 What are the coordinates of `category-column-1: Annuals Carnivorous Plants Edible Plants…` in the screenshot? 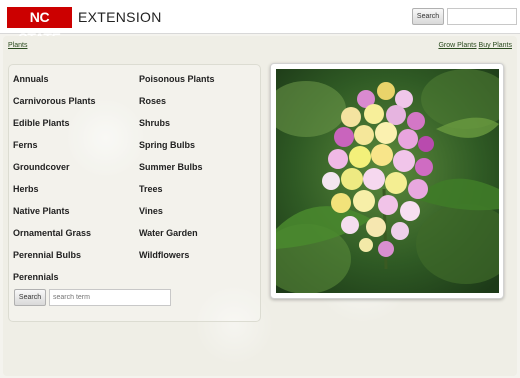 It's located at (54, 178).